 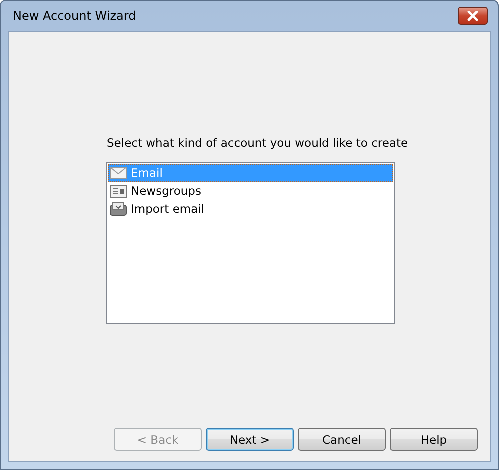 I want to click on wizard-button: Cancel, so click(x=342, y=439).